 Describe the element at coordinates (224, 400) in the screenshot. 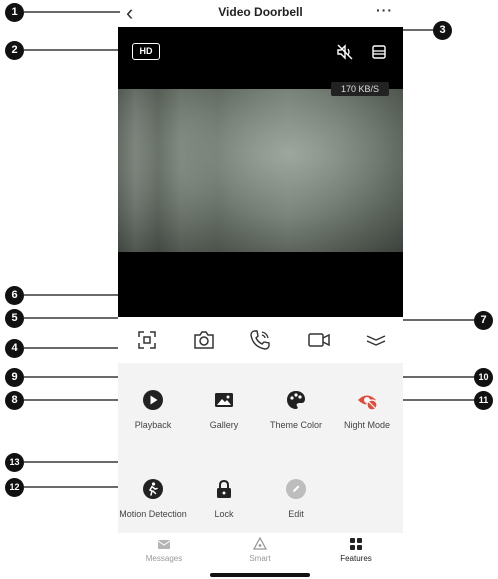

I see `gallery-icon` at that location.